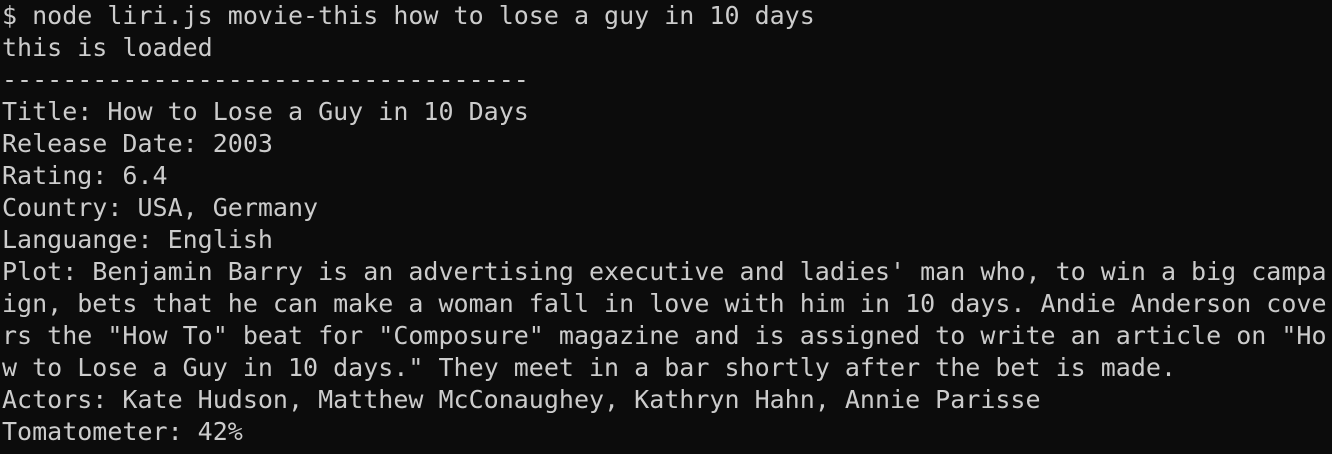 The image size is (1332, 454). What do you see at coordinates (137, 143) in the screenshot?
I see `output-release-date: Release Date: 2003` at bounding box center [137, 143].